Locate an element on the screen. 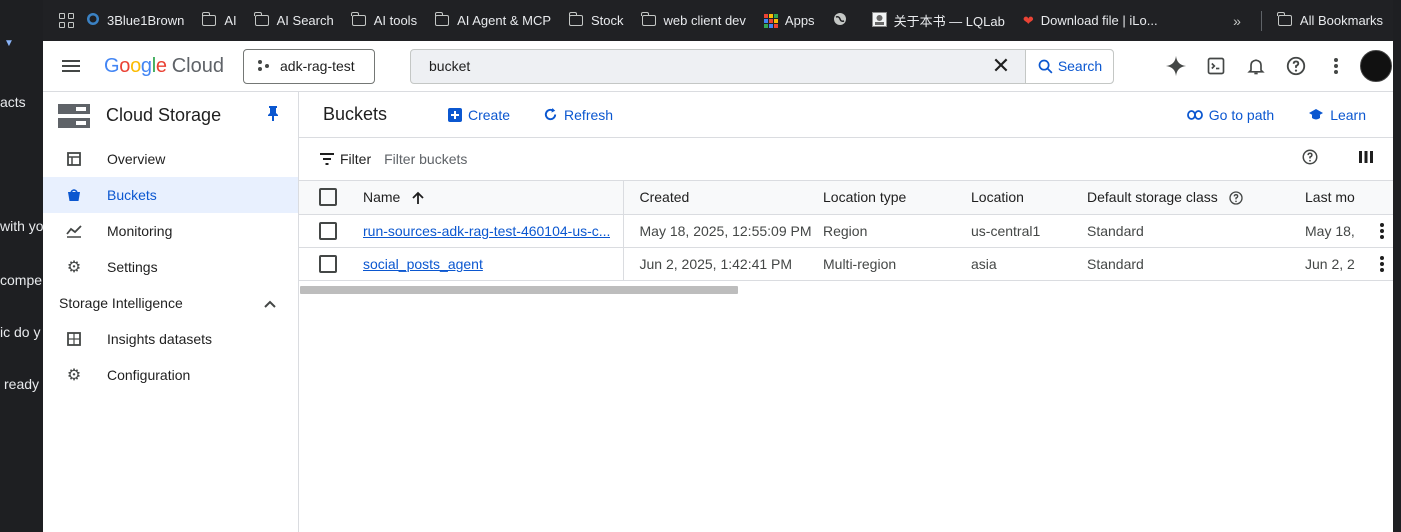 The image size is (1401, 532). sidebar-item-settings: ⚙ Settings is located at coordinates (170, 267).